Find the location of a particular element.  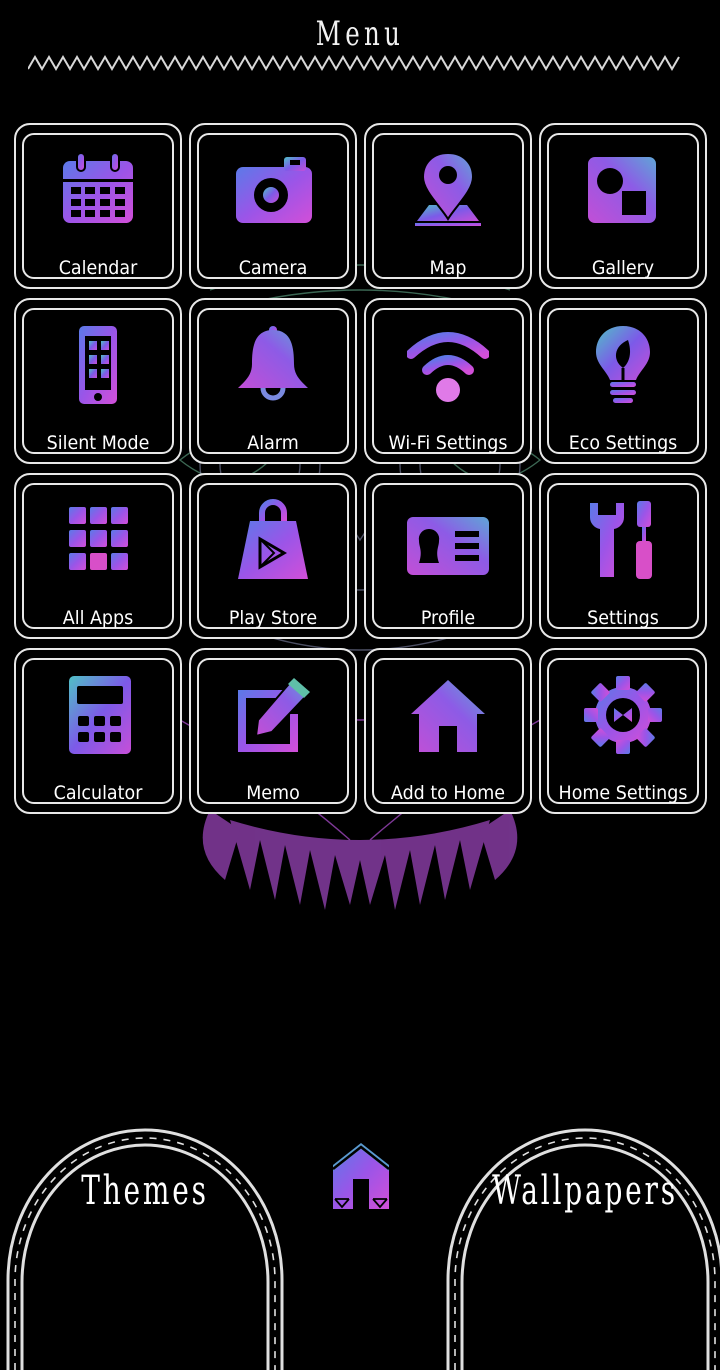

tile-camera: Camera is located at coordinates (273, 206).